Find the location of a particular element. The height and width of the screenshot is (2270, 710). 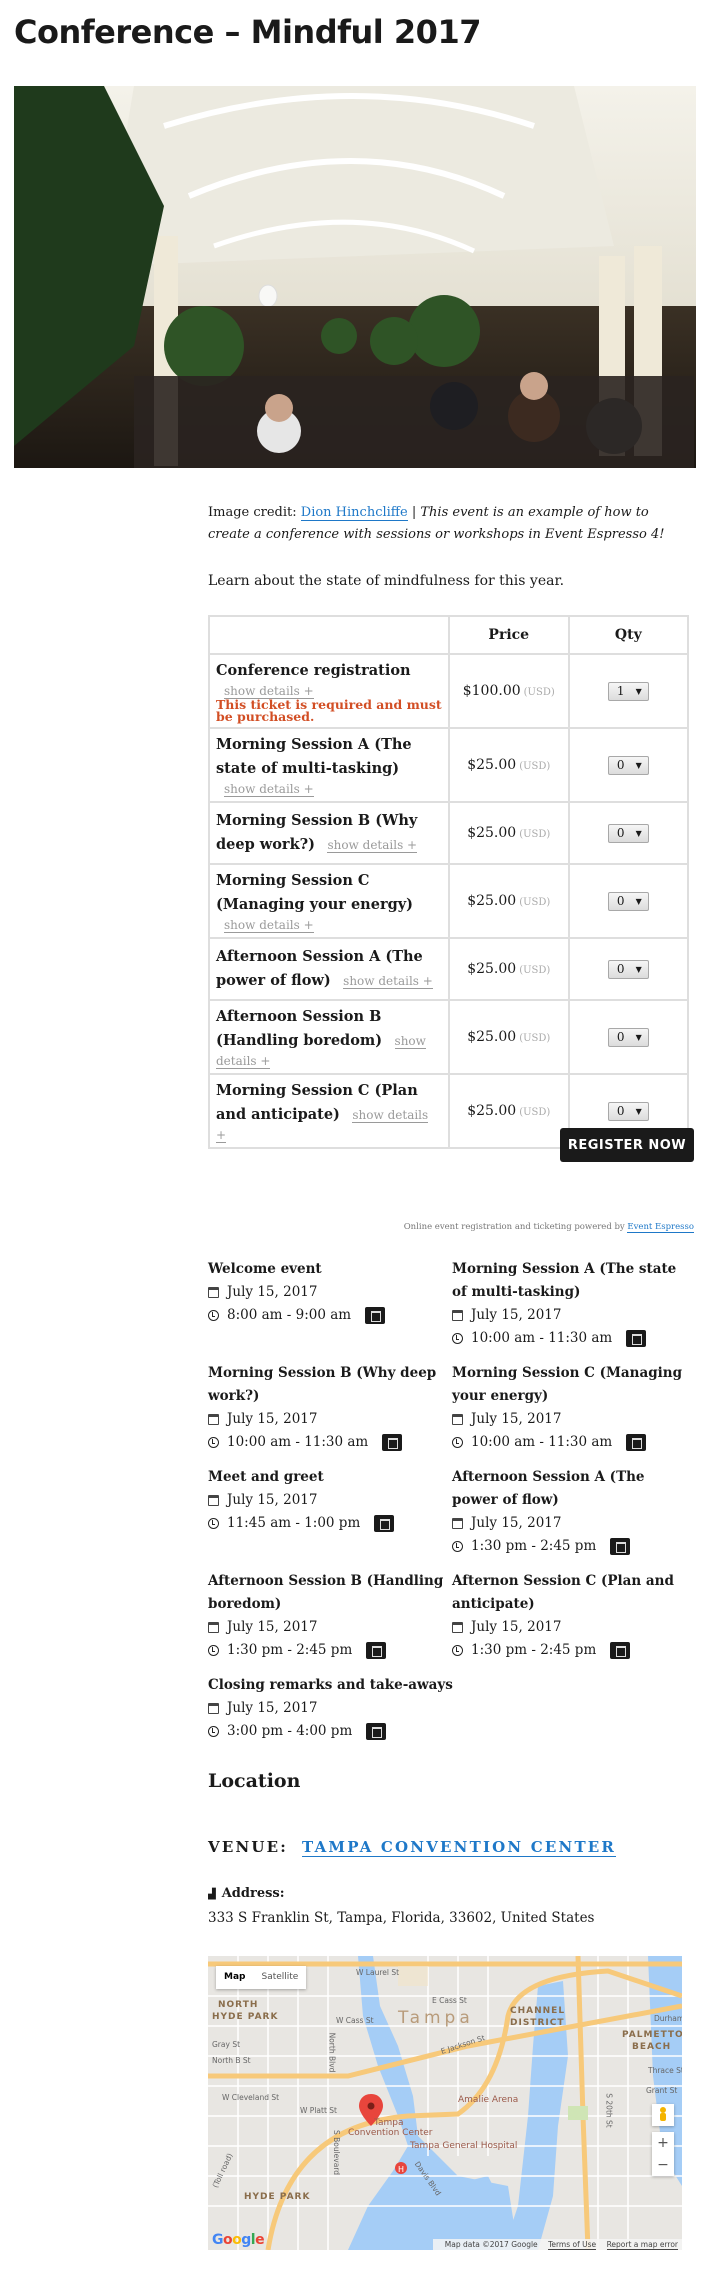

report-map-error-link: Report a map error is located at coordinates (642, 2245).